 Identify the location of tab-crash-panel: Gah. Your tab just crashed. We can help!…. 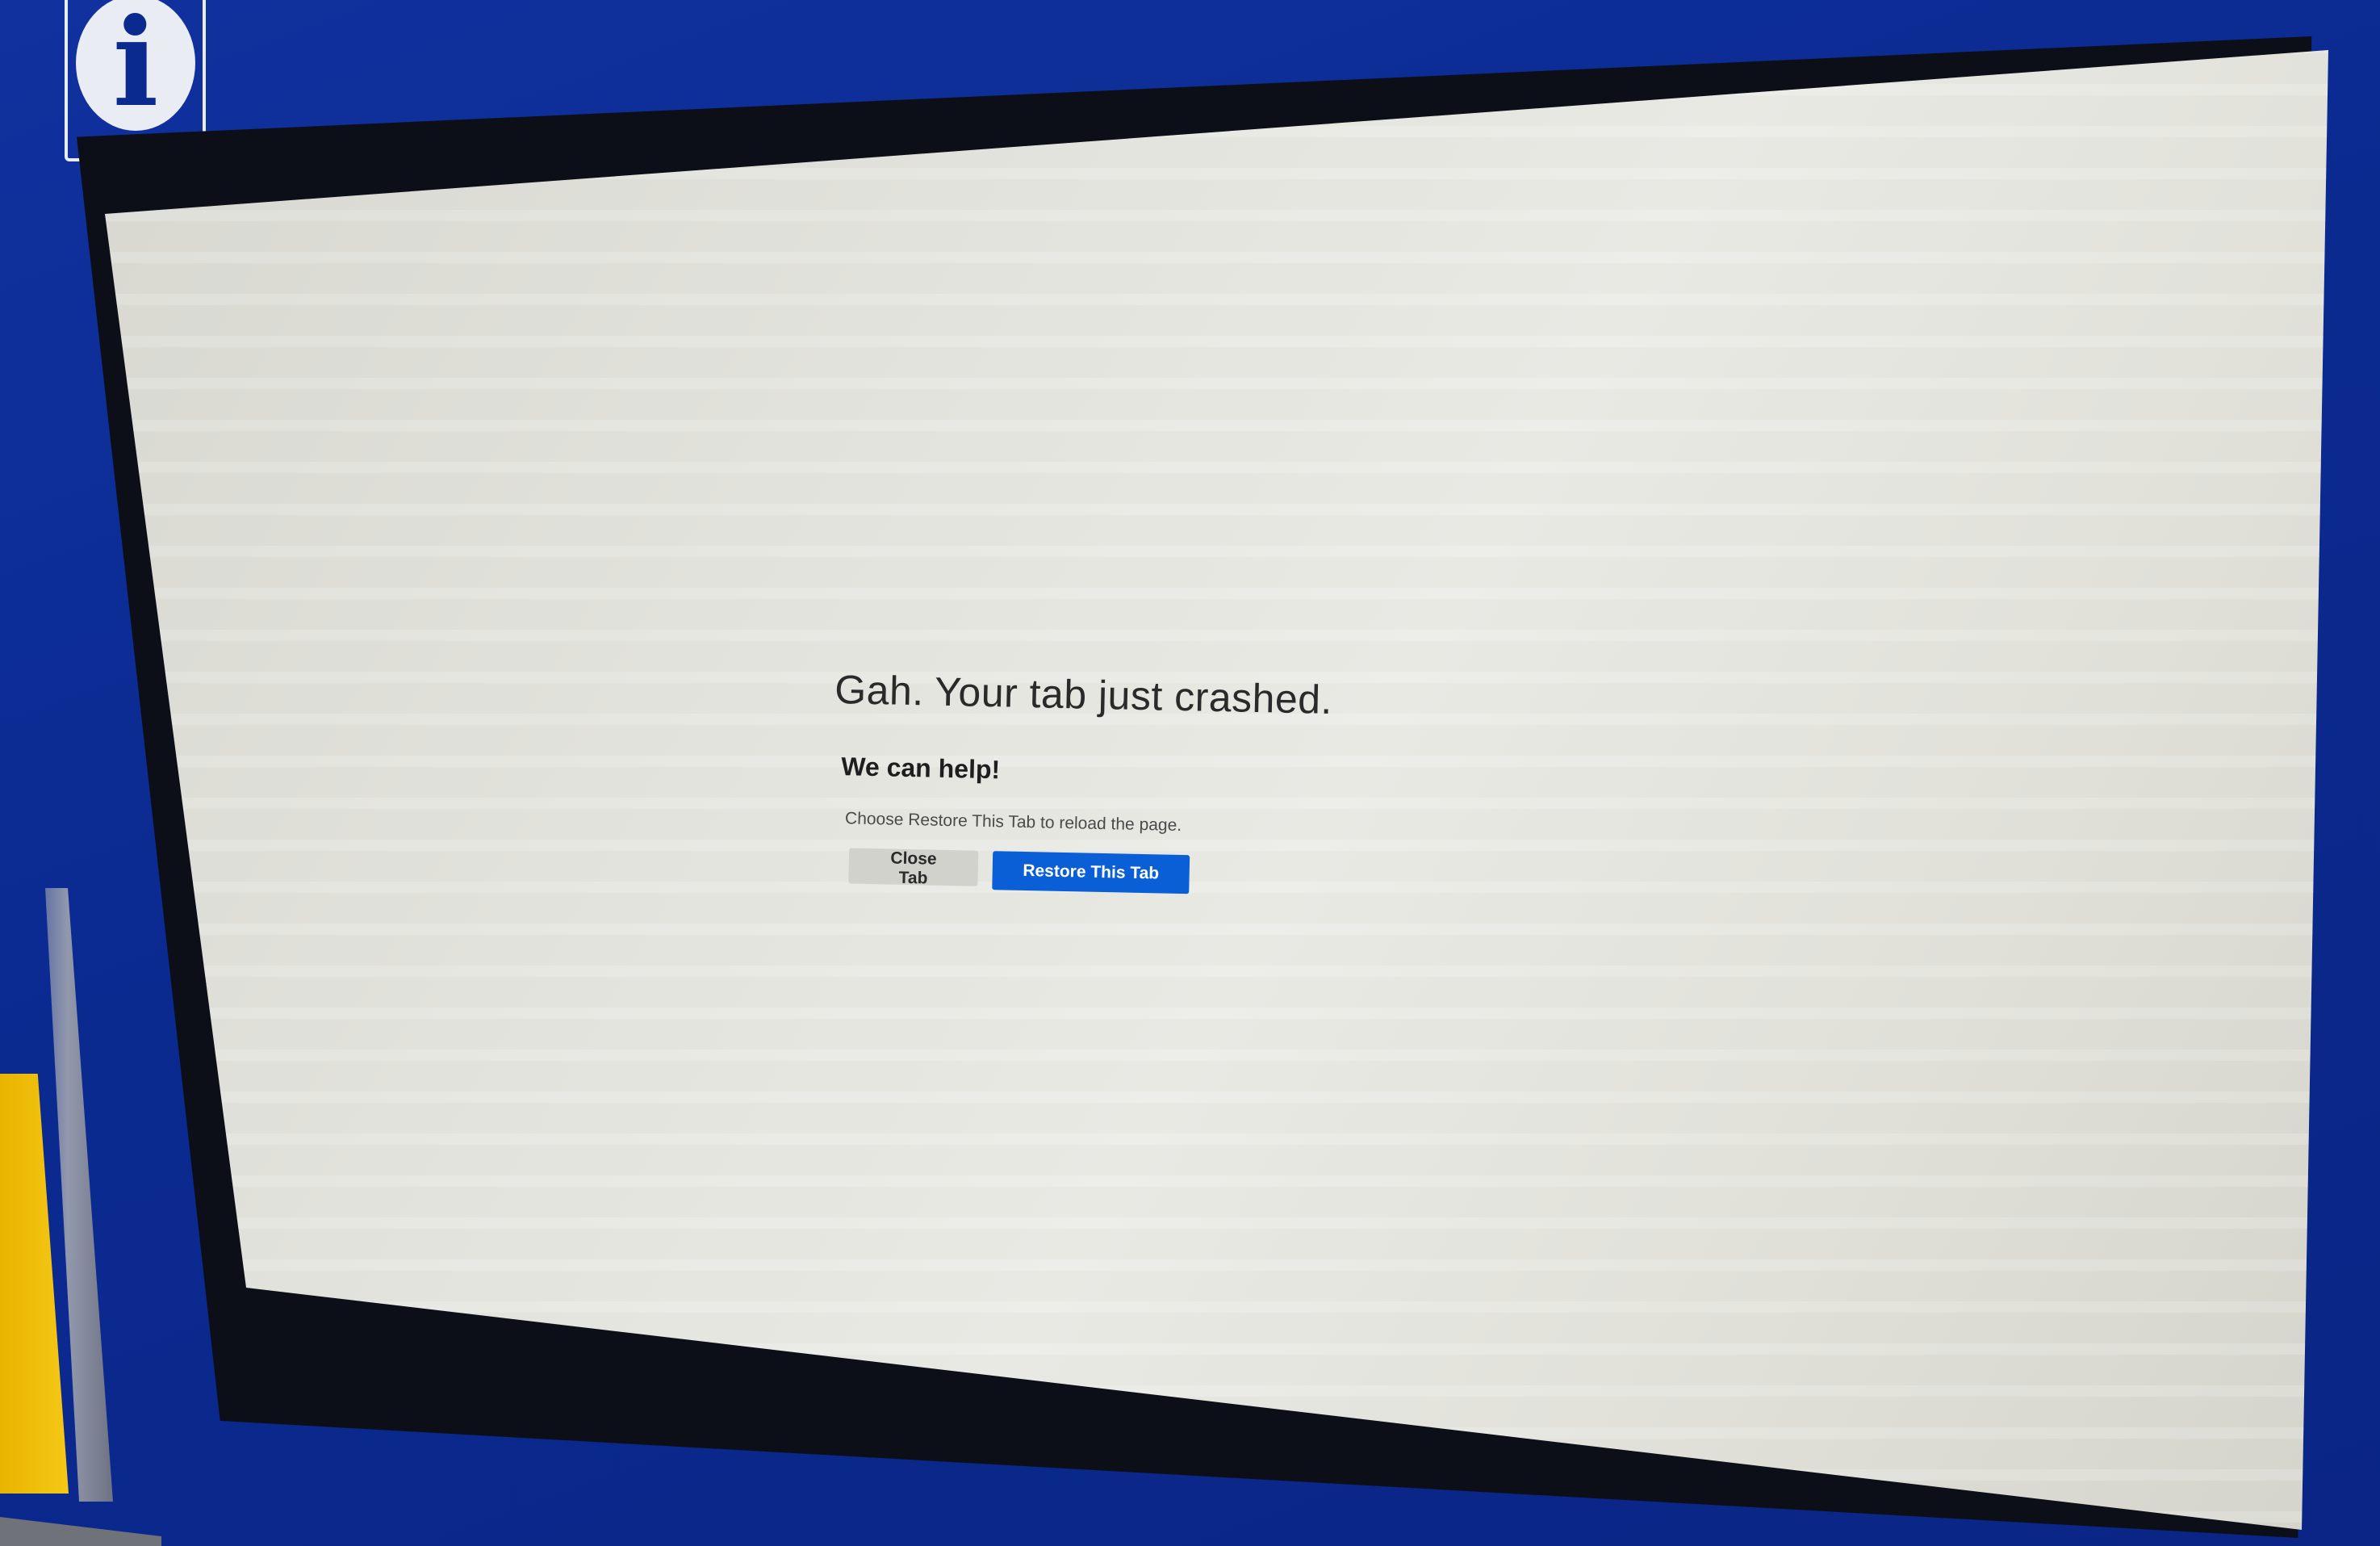
(1091, 781).